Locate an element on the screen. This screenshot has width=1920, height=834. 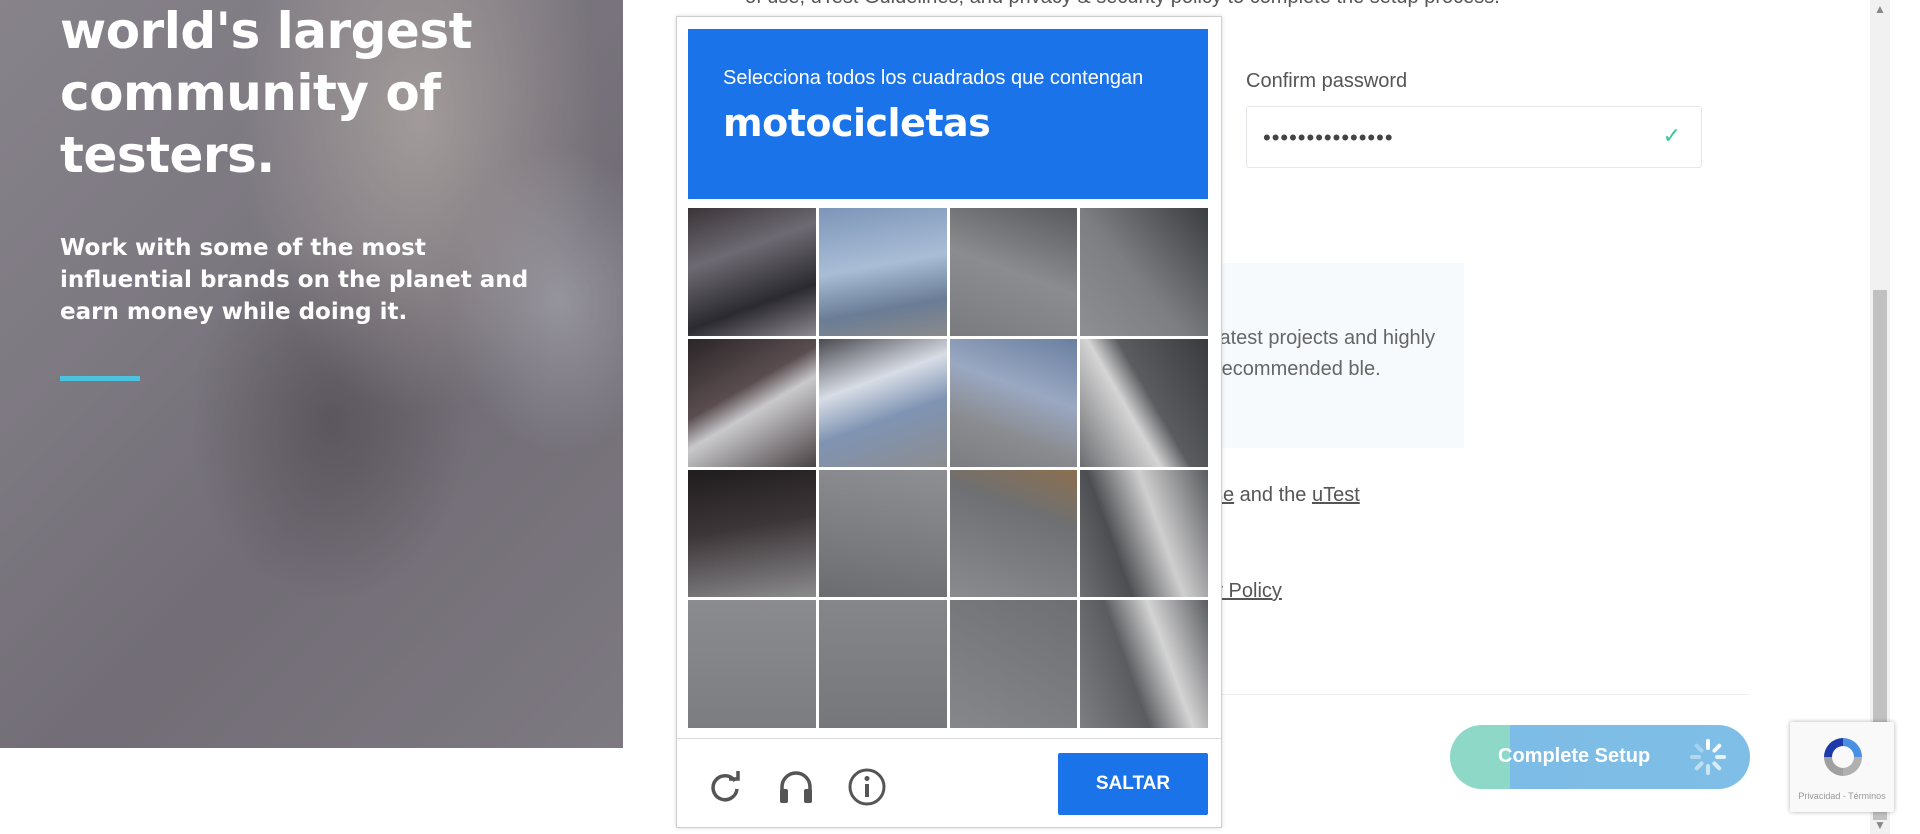
utest-guidelines-link: uTest is located at coordinates (1336, 495).